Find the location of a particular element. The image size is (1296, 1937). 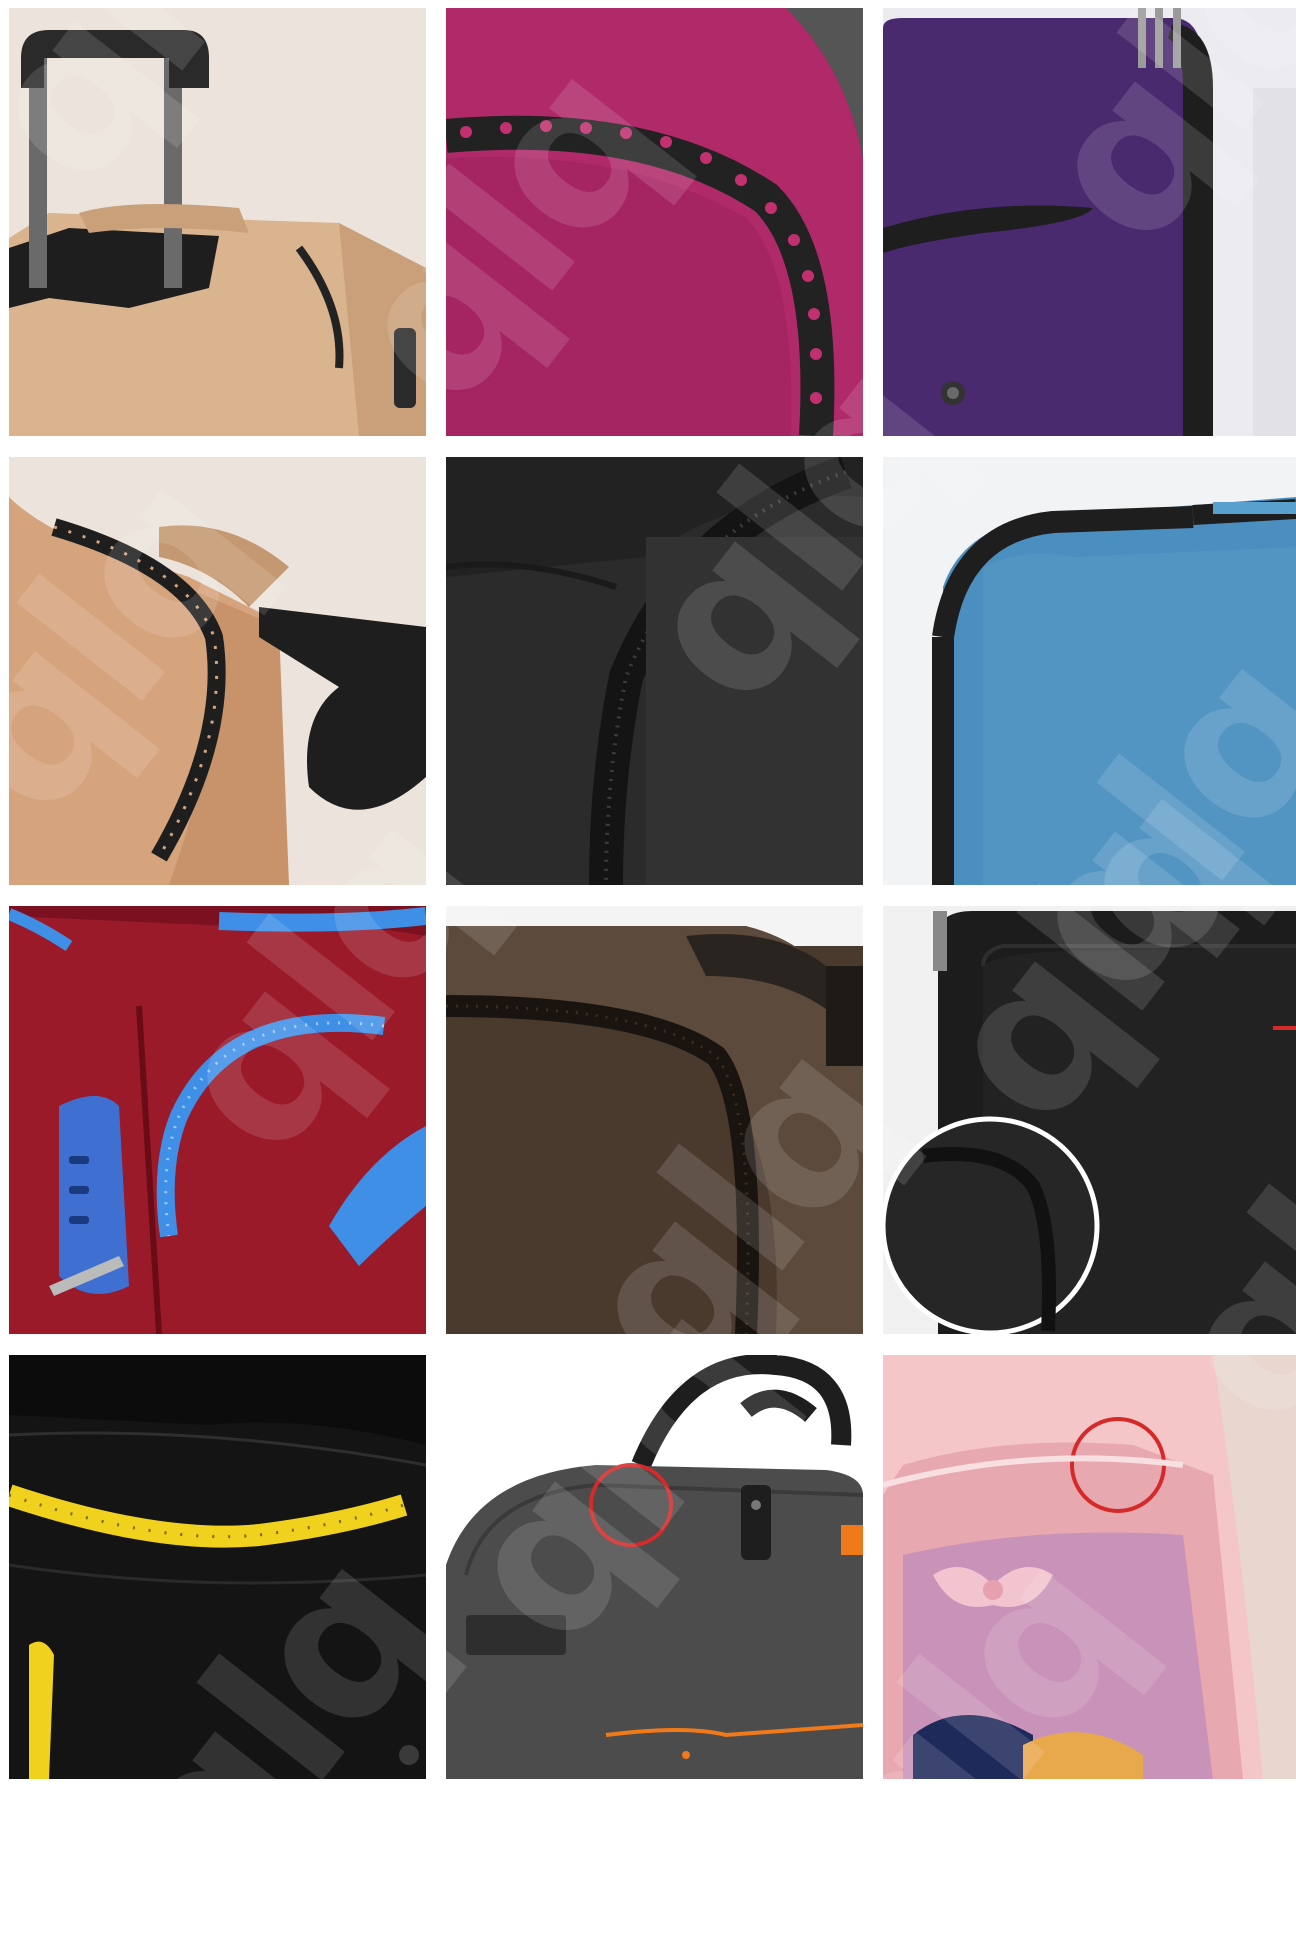

photo-blue-denim-suitcase is located at coordinates (1089, 671).